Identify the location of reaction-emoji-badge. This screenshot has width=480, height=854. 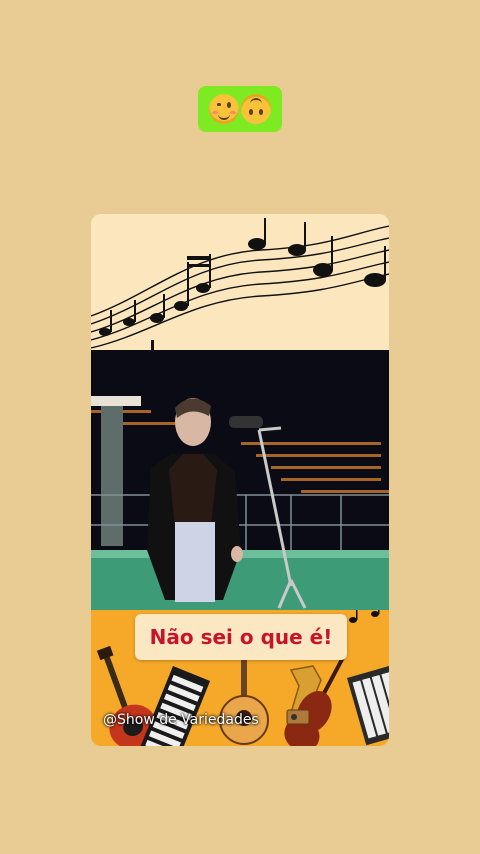
(240, 109).